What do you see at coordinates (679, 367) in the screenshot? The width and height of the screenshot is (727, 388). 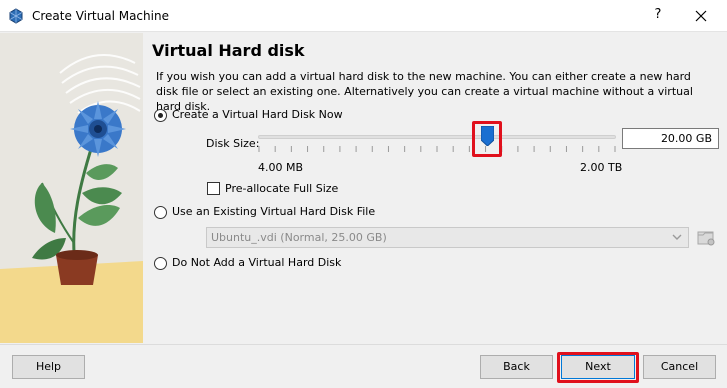 I see `cancel-button: Cancel` at bounding box center [679, 367].